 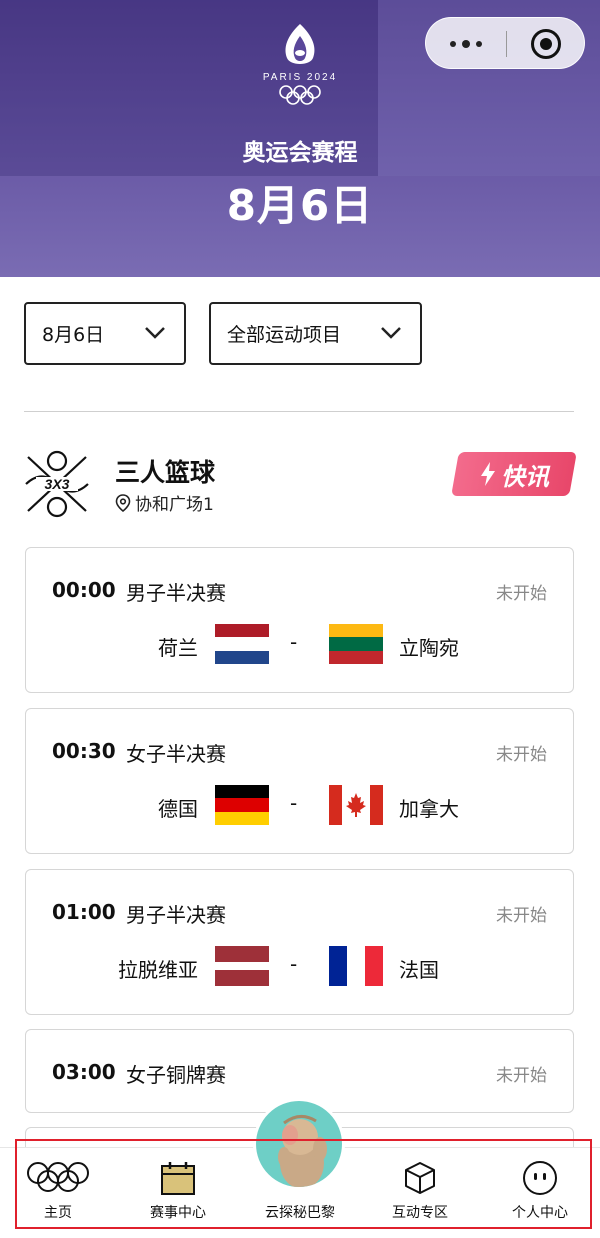 What do you see at coordinates (525, 476) in the screenshot?
I see `news-badge-label: 快讯` at bounding box center [525, 476].